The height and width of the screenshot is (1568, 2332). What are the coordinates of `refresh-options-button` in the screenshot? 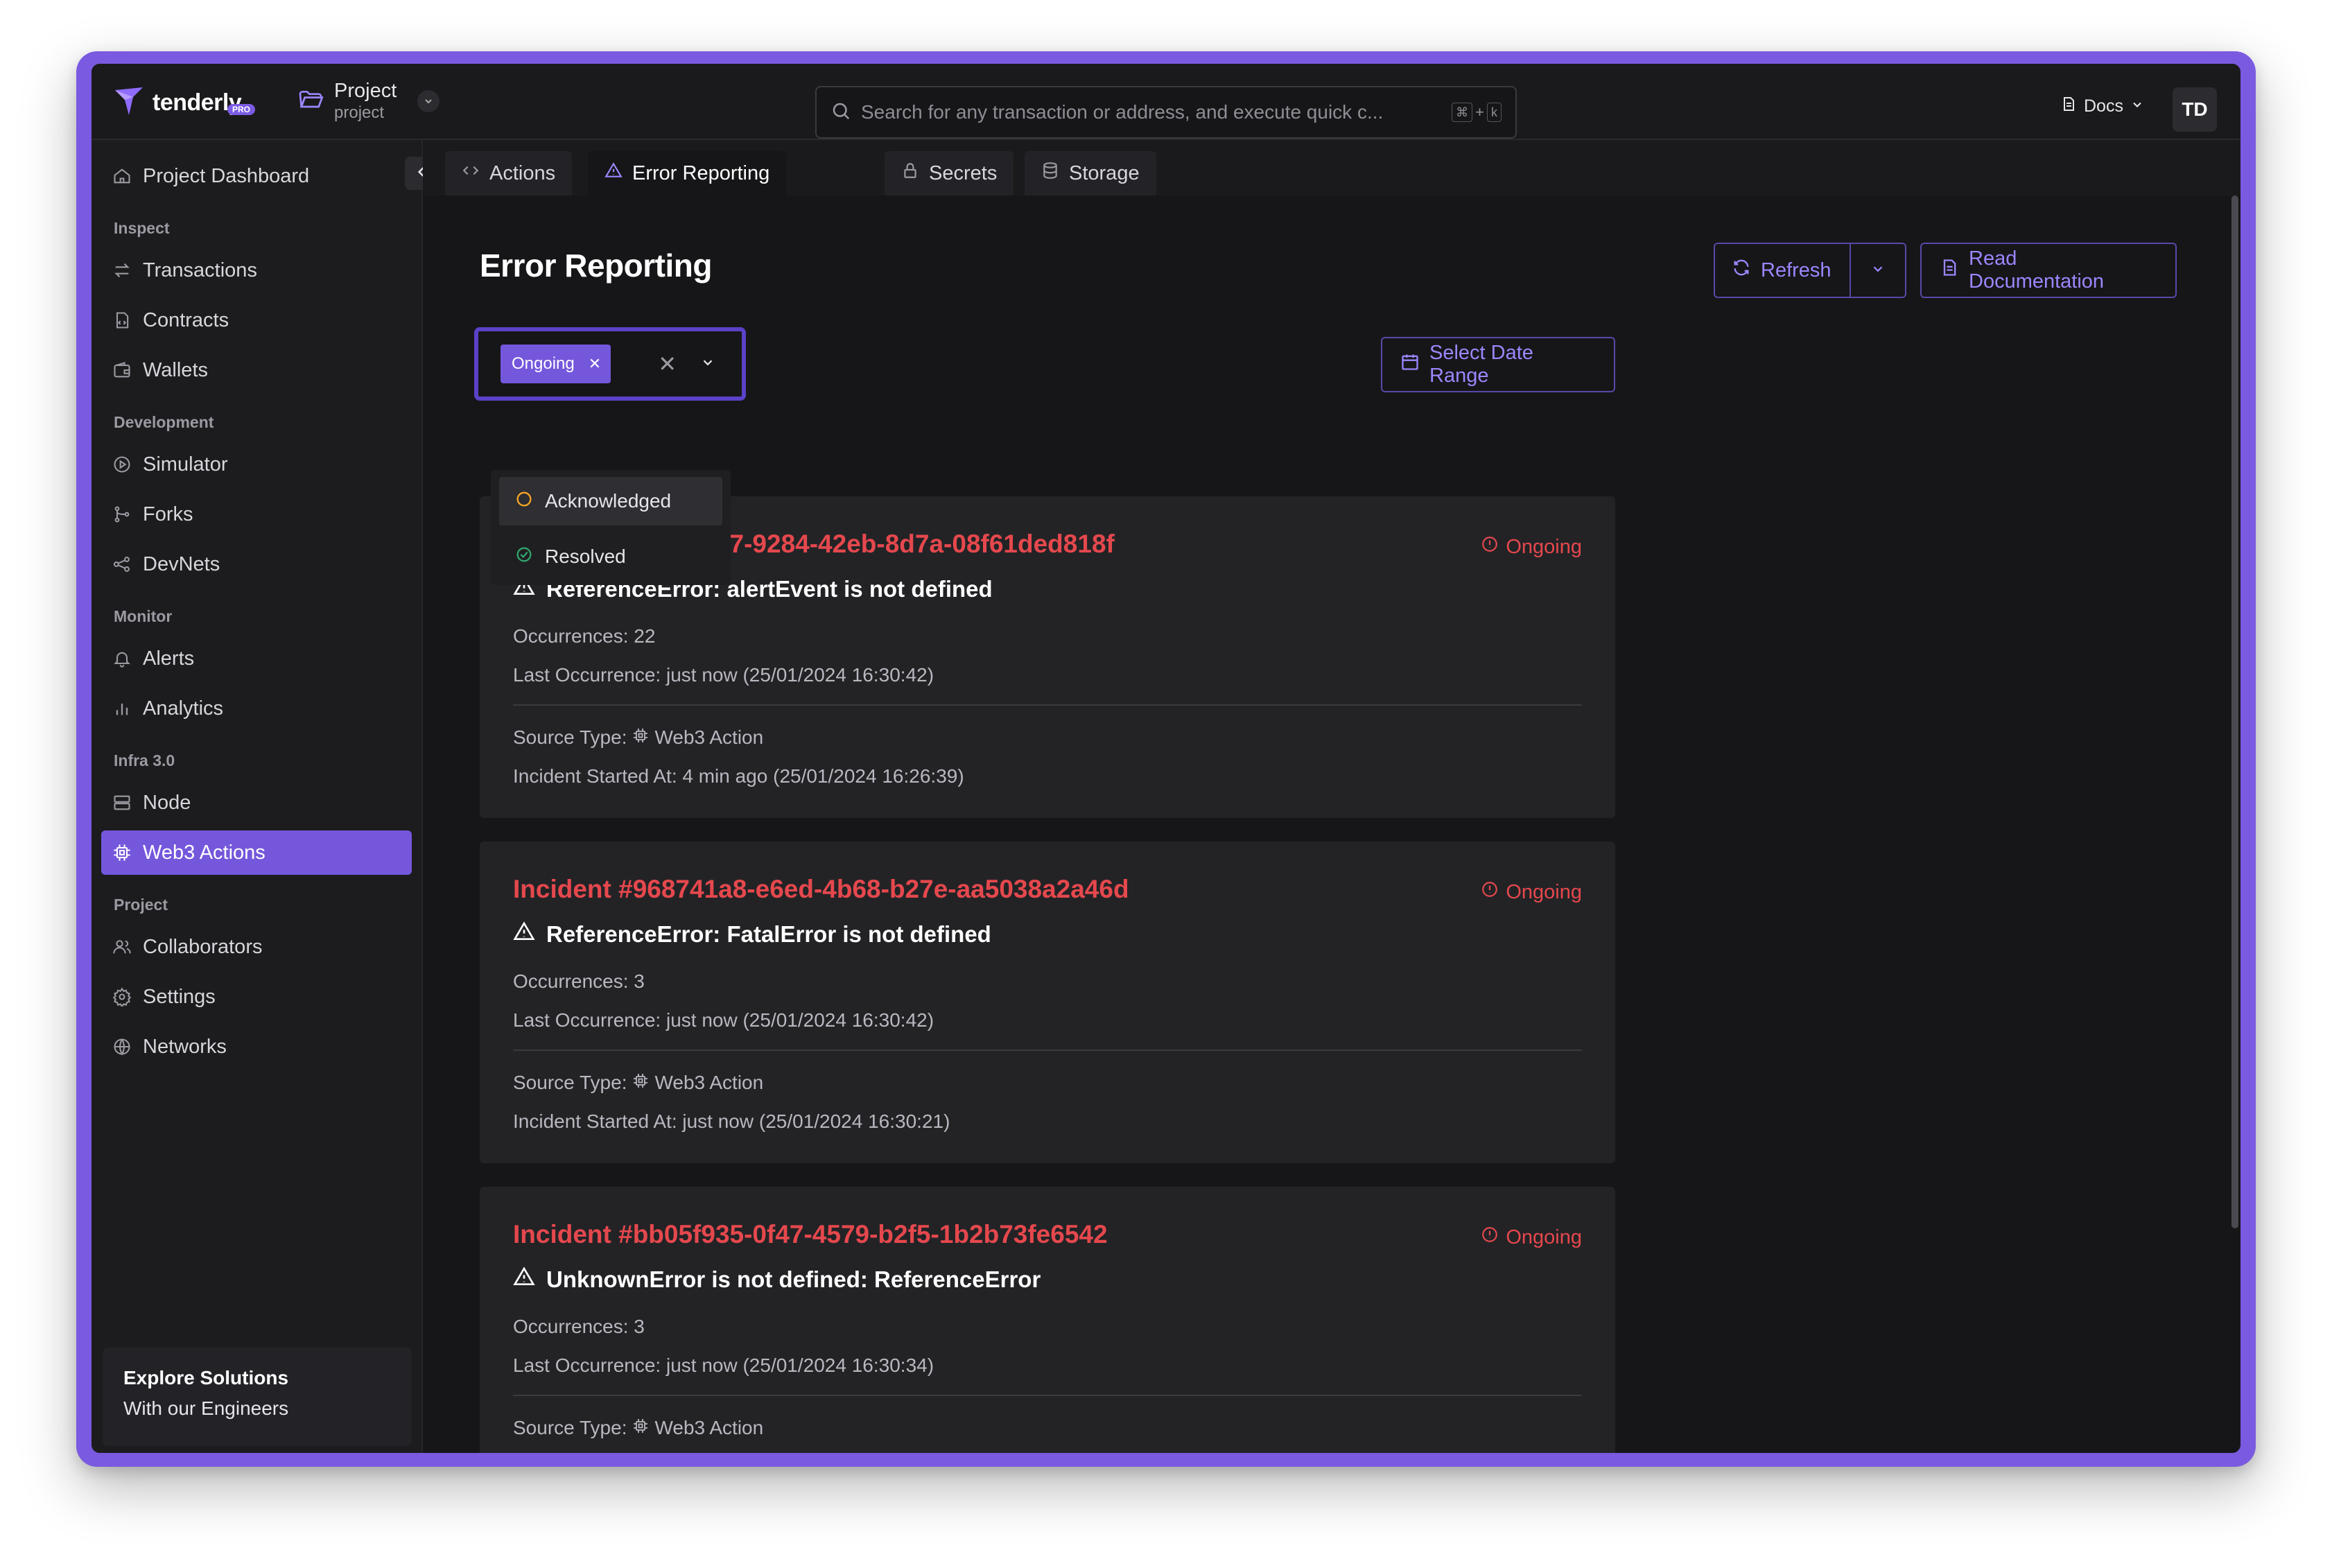 It's located at (1878, 270).